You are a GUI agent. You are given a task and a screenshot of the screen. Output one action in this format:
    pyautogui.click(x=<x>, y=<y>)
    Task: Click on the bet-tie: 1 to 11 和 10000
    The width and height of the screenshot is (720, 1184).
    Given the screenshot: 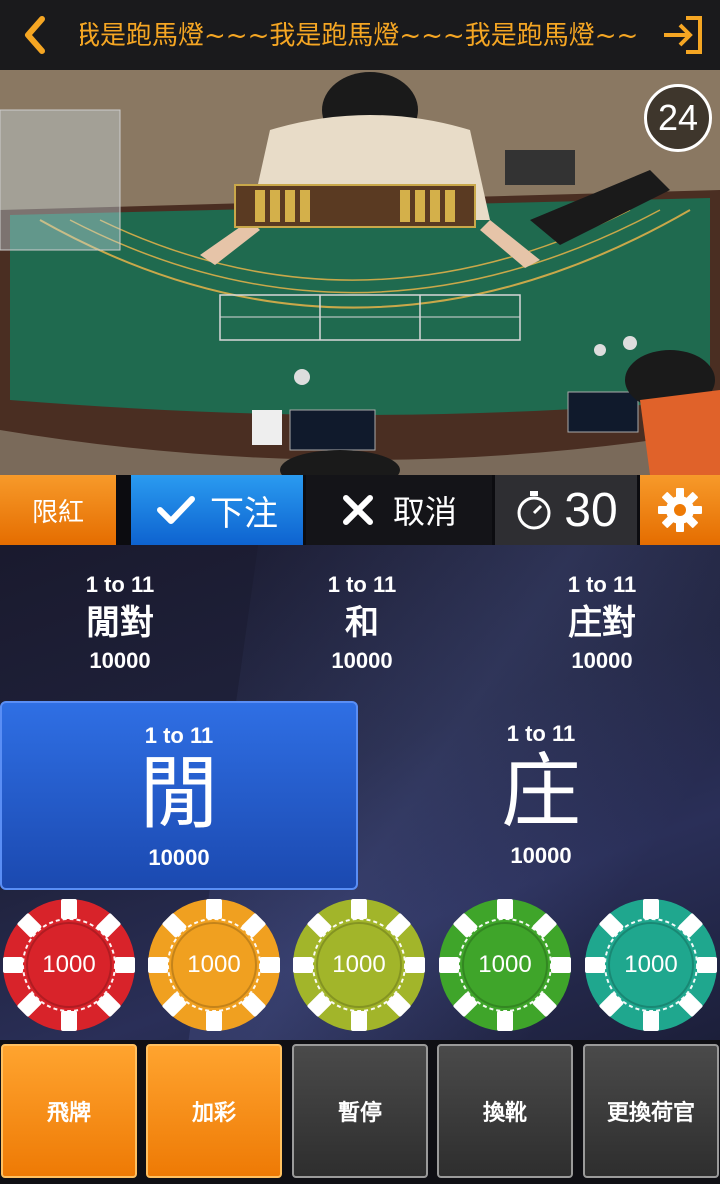 What is the action you would take?
    pyautogui.click(x=362, y=623)
    